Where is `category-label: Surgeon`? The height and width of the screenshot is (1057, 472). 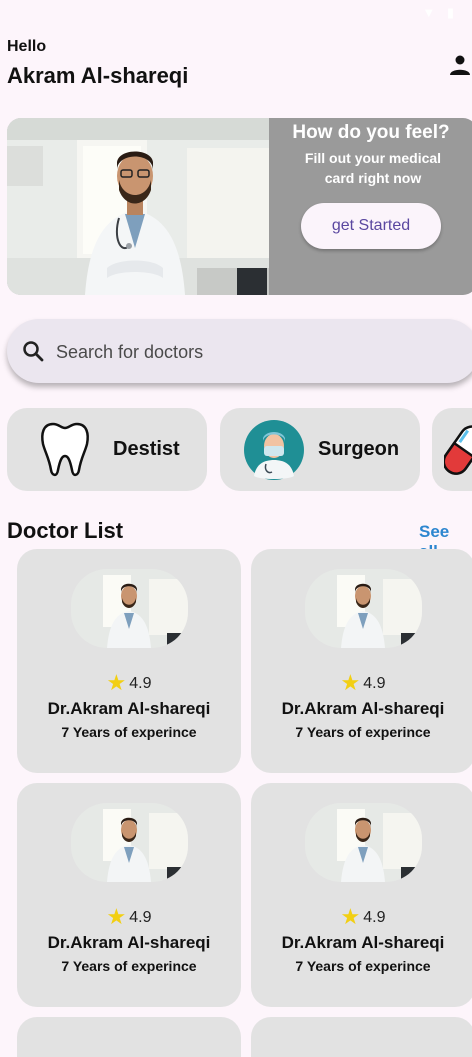 category-label: Surgeon is located at coordinates (359, 449).